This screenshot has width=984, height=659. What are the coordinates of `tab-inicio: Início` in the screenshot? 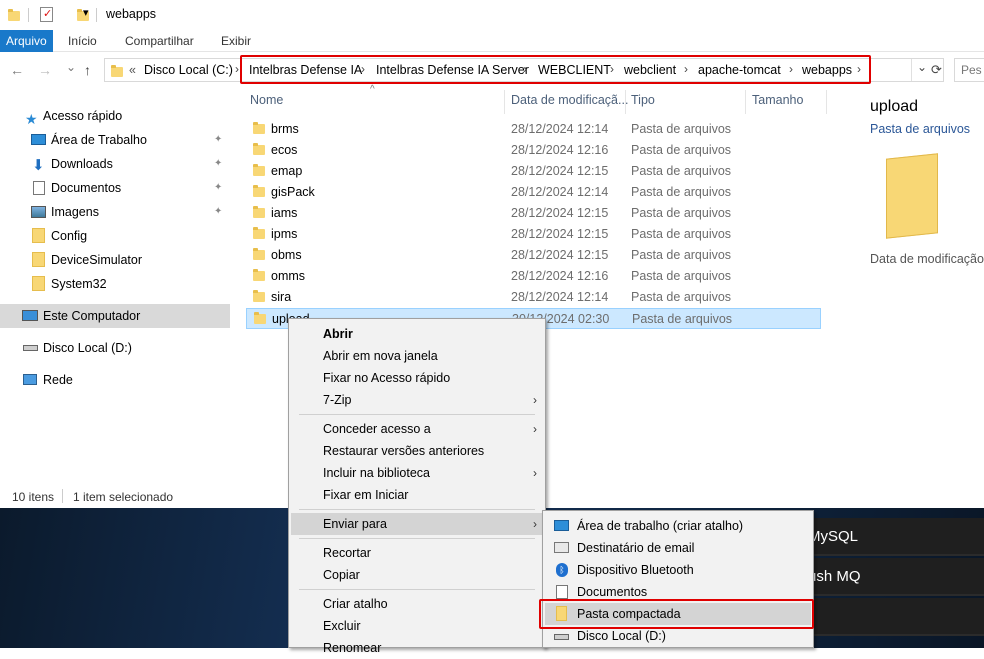 It's located at (82, 41).